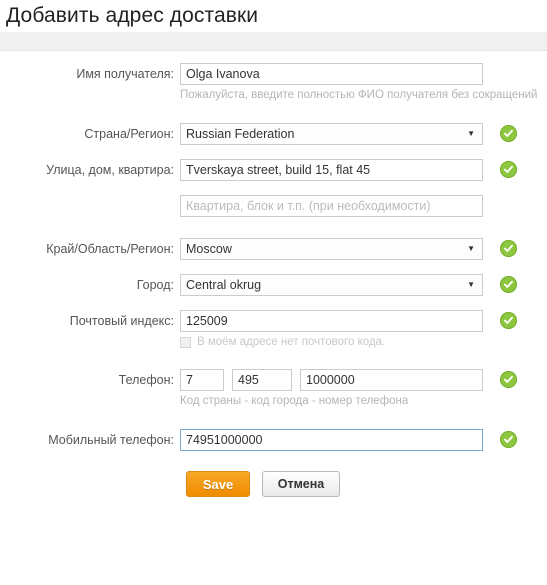 The height and width of the screenshot is (585, 547). What do you see at coordinates (331, 74) in the screenshot?
I see `recipient-name-input` at bounding box center [331, 74].